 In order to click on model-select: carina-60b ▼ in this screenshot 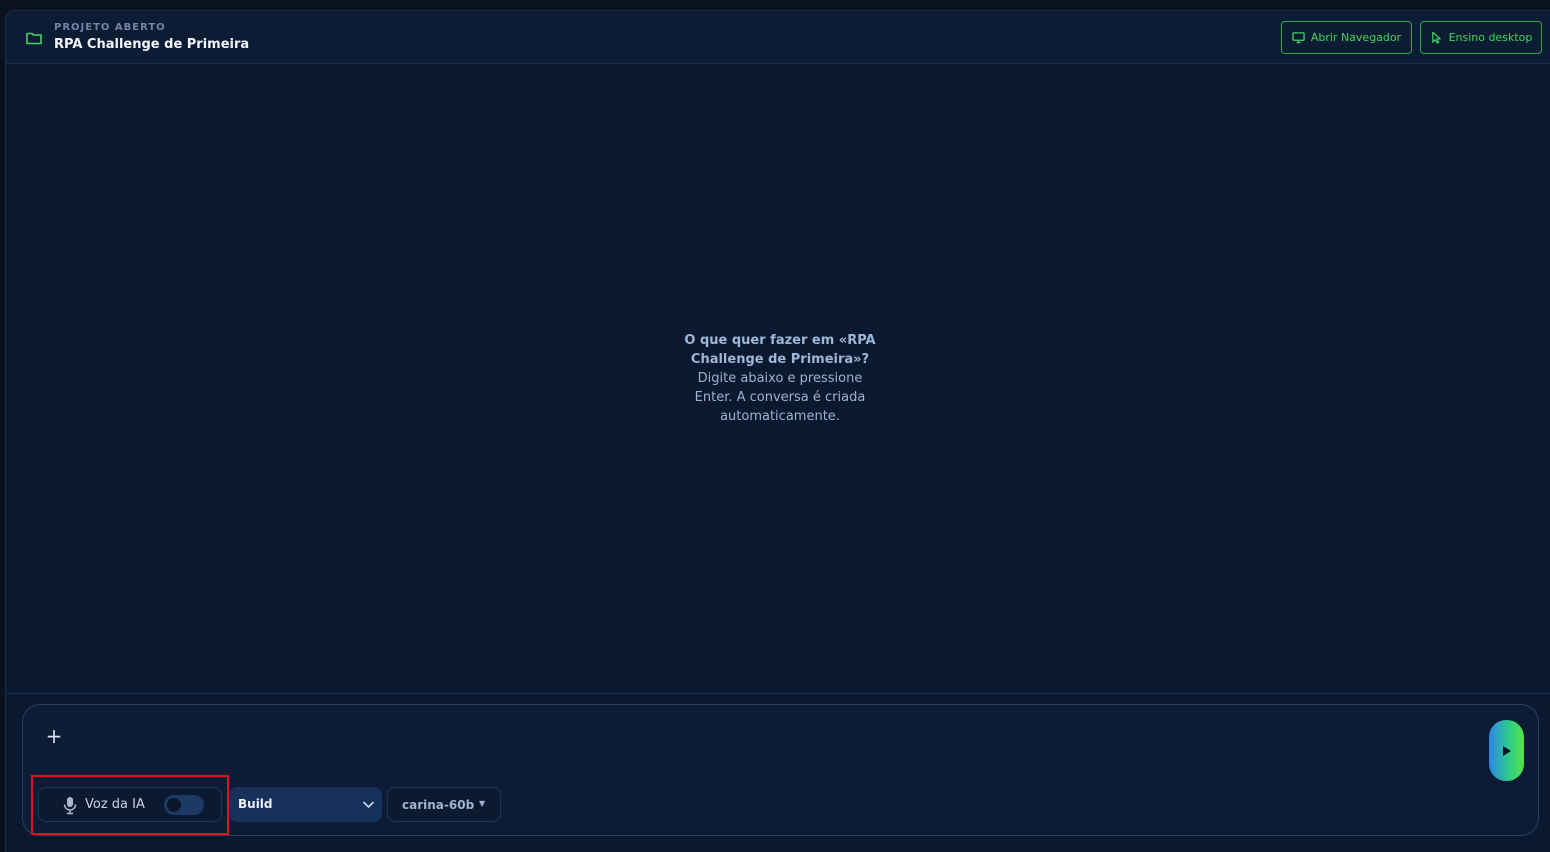, I will do `click(444, 804)`.